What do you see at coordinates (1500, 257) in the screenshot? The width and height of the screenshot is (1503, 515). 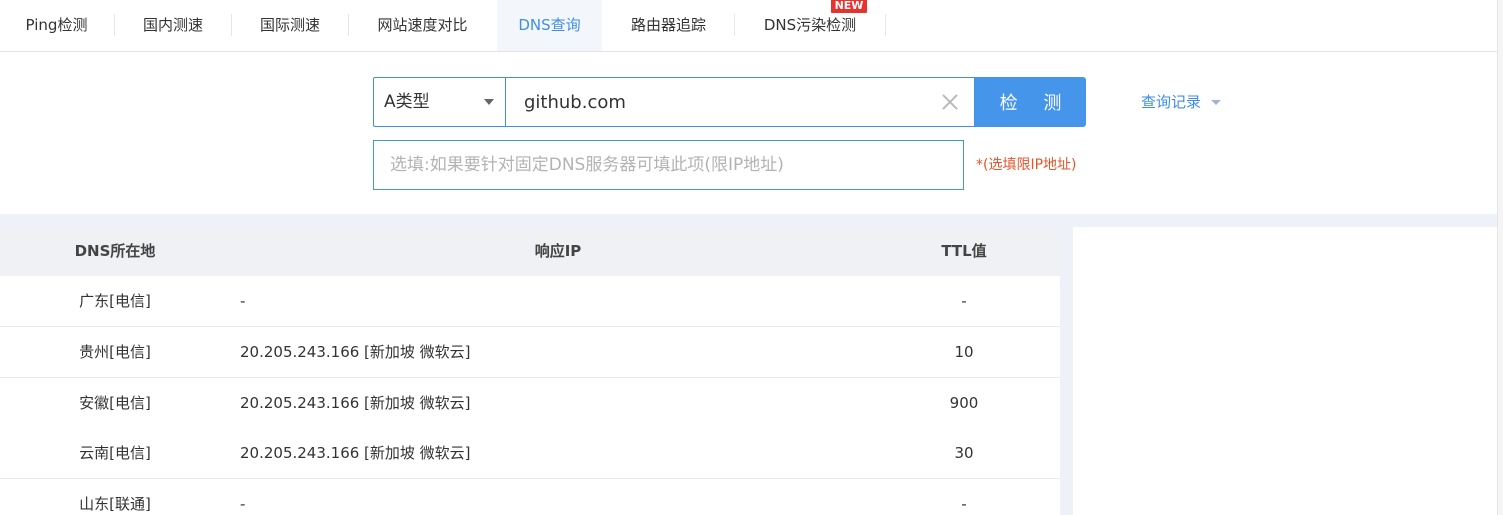 I see `scrollbar` at bounding box center [1500, 257].